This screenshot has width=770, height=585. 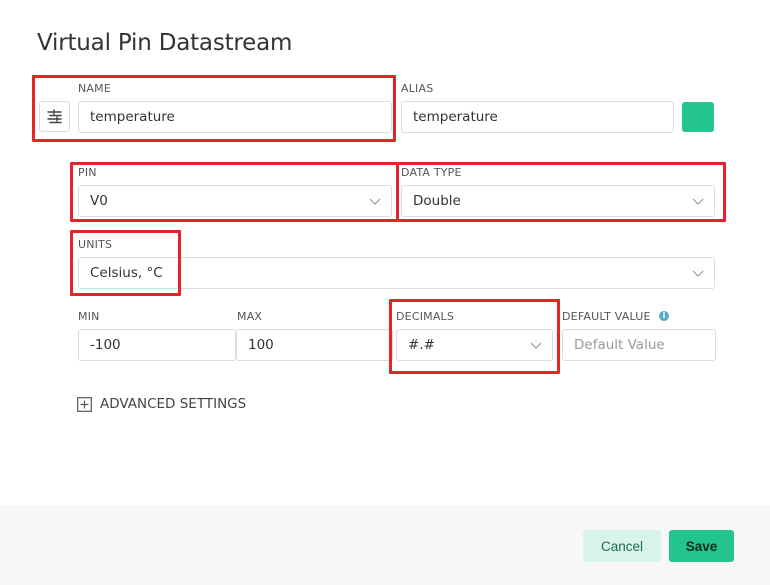 What do you see at coordinates (125, 263) in the screenshot?
I see `highlight-units` at bounding box center [125, 263].